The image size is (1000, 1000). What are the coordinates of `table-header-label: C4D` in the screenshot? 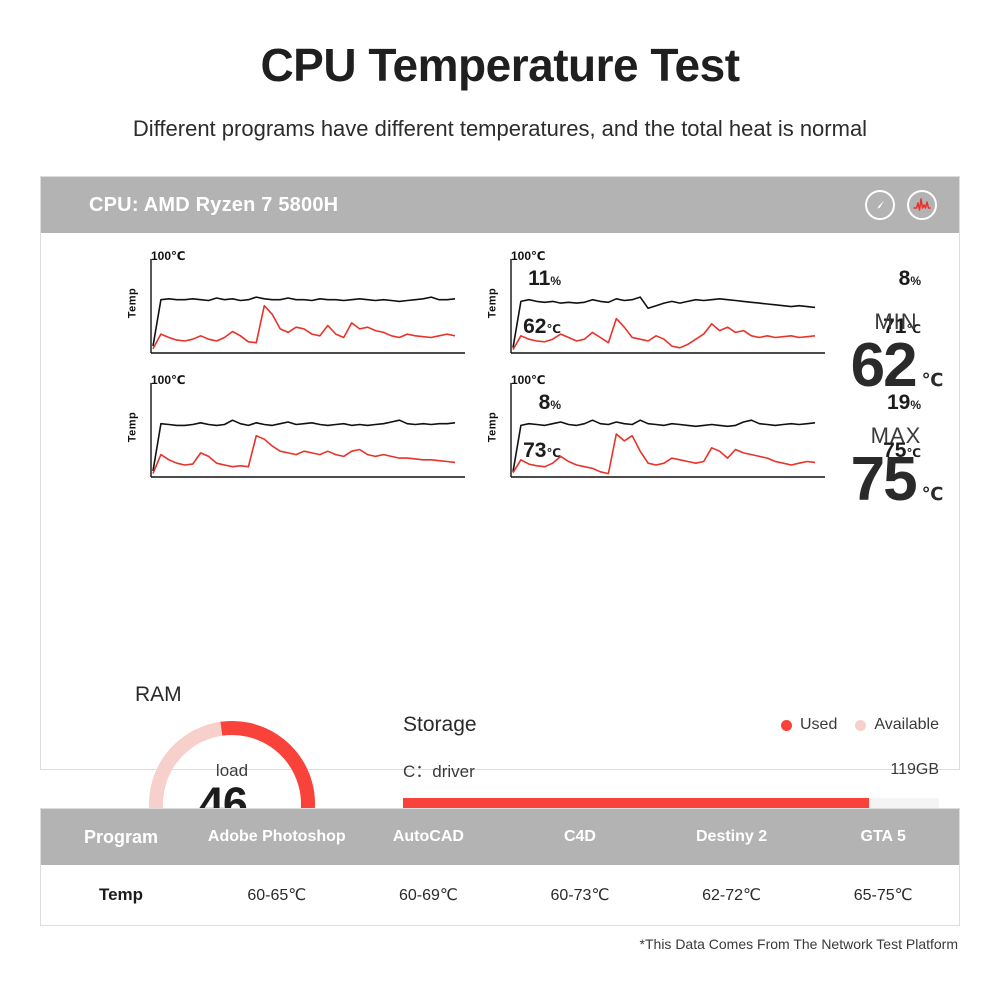 It's located at (579, 836).